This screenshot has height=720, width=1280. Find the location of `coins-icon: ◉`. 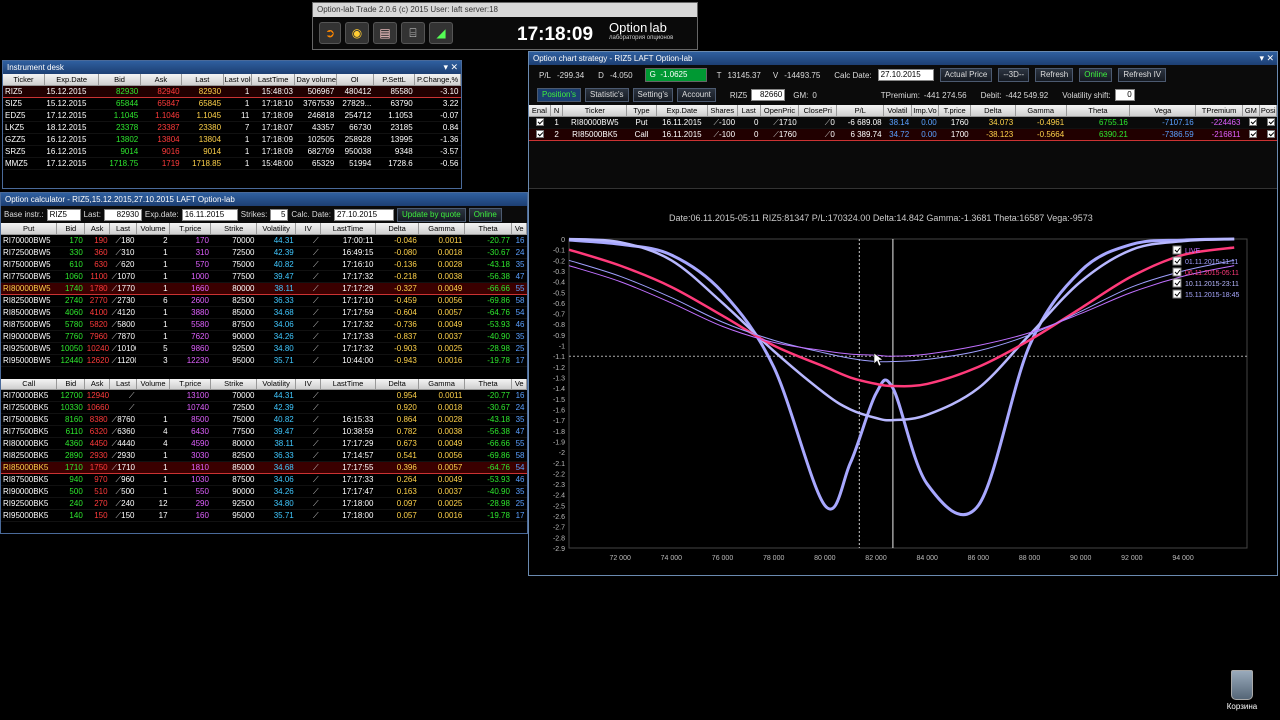

coins-icon: ◉ is located at coordinates (357, 33).